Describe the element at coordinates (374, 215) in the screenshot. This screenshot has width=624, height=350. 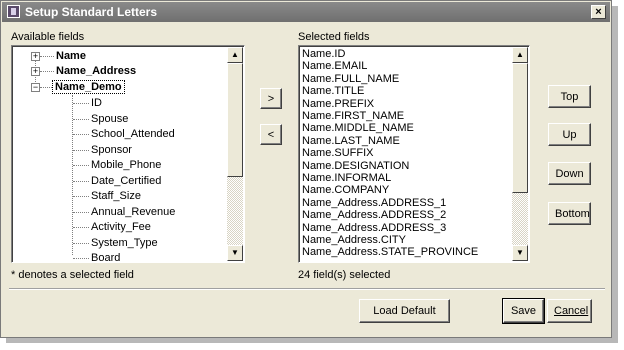
I see `selected-field-item: Name_Address.ADDRESS_2` at that location.